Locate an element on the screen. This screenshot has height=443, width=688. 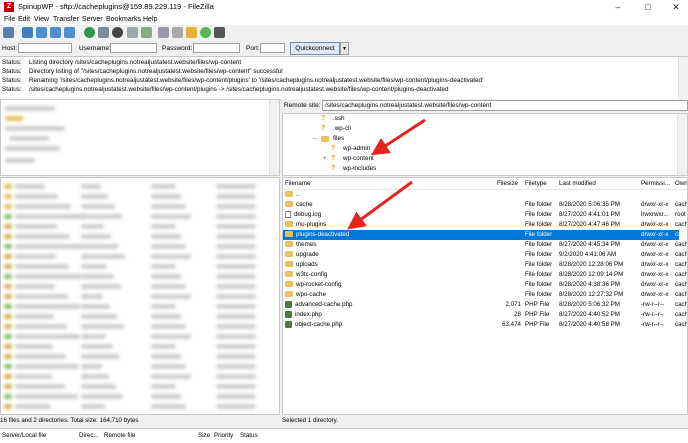
annotation-arrow-tree is located at coordinates (398, 137).